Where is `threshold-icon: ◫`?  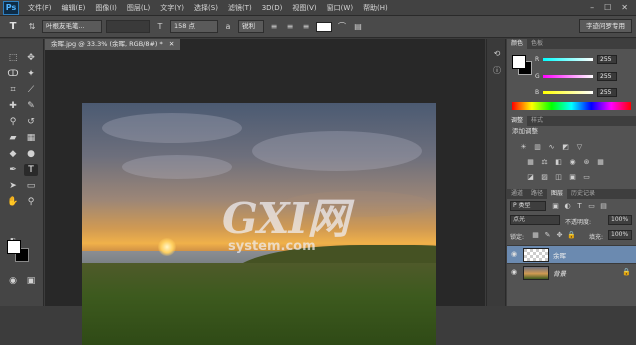
threshold-icon: ◫ is located at coordinates (558, 177).